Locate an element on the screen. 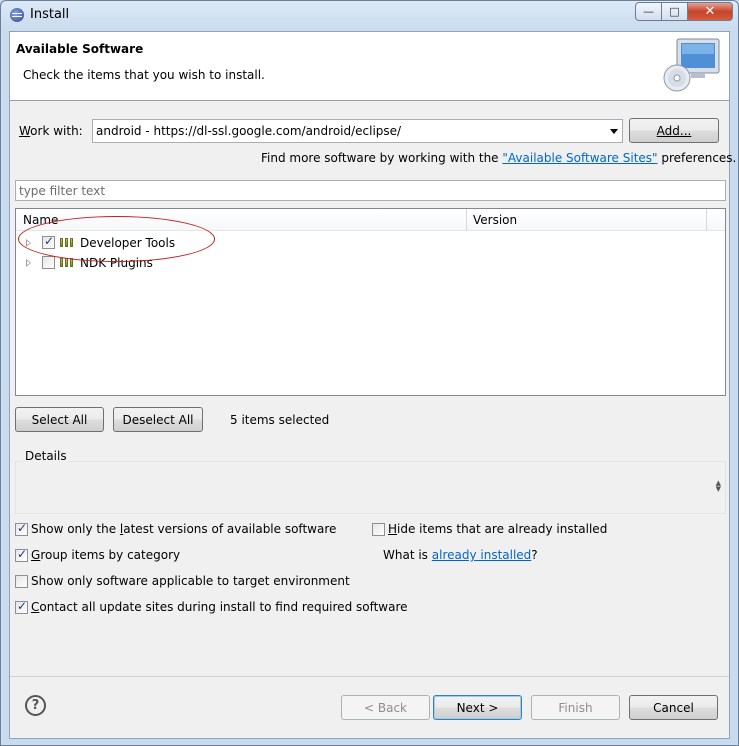  maximize-button: □ is located at coordinates (675, 11).